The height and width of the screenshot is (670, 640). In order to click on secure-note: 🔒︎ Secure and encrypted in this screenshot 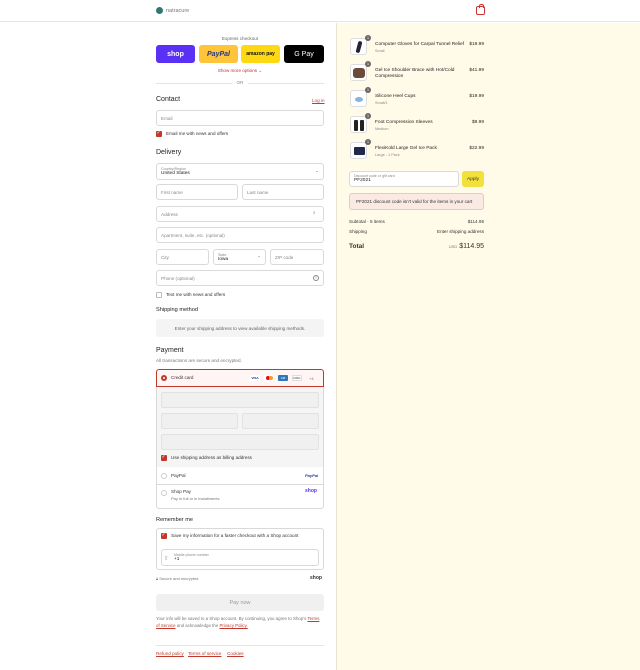, I will do `click(177, 578)`.